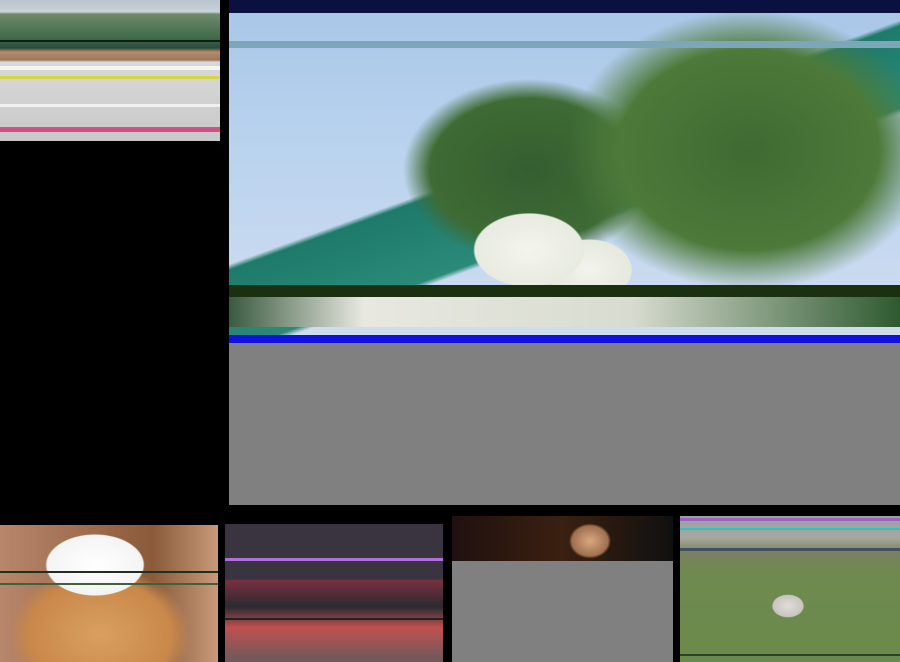 The width and height of the screenshot is (900, 662). Describe the element at coordinates (562, 589) in the screenshot. I see `video-tile-stage` at that location.